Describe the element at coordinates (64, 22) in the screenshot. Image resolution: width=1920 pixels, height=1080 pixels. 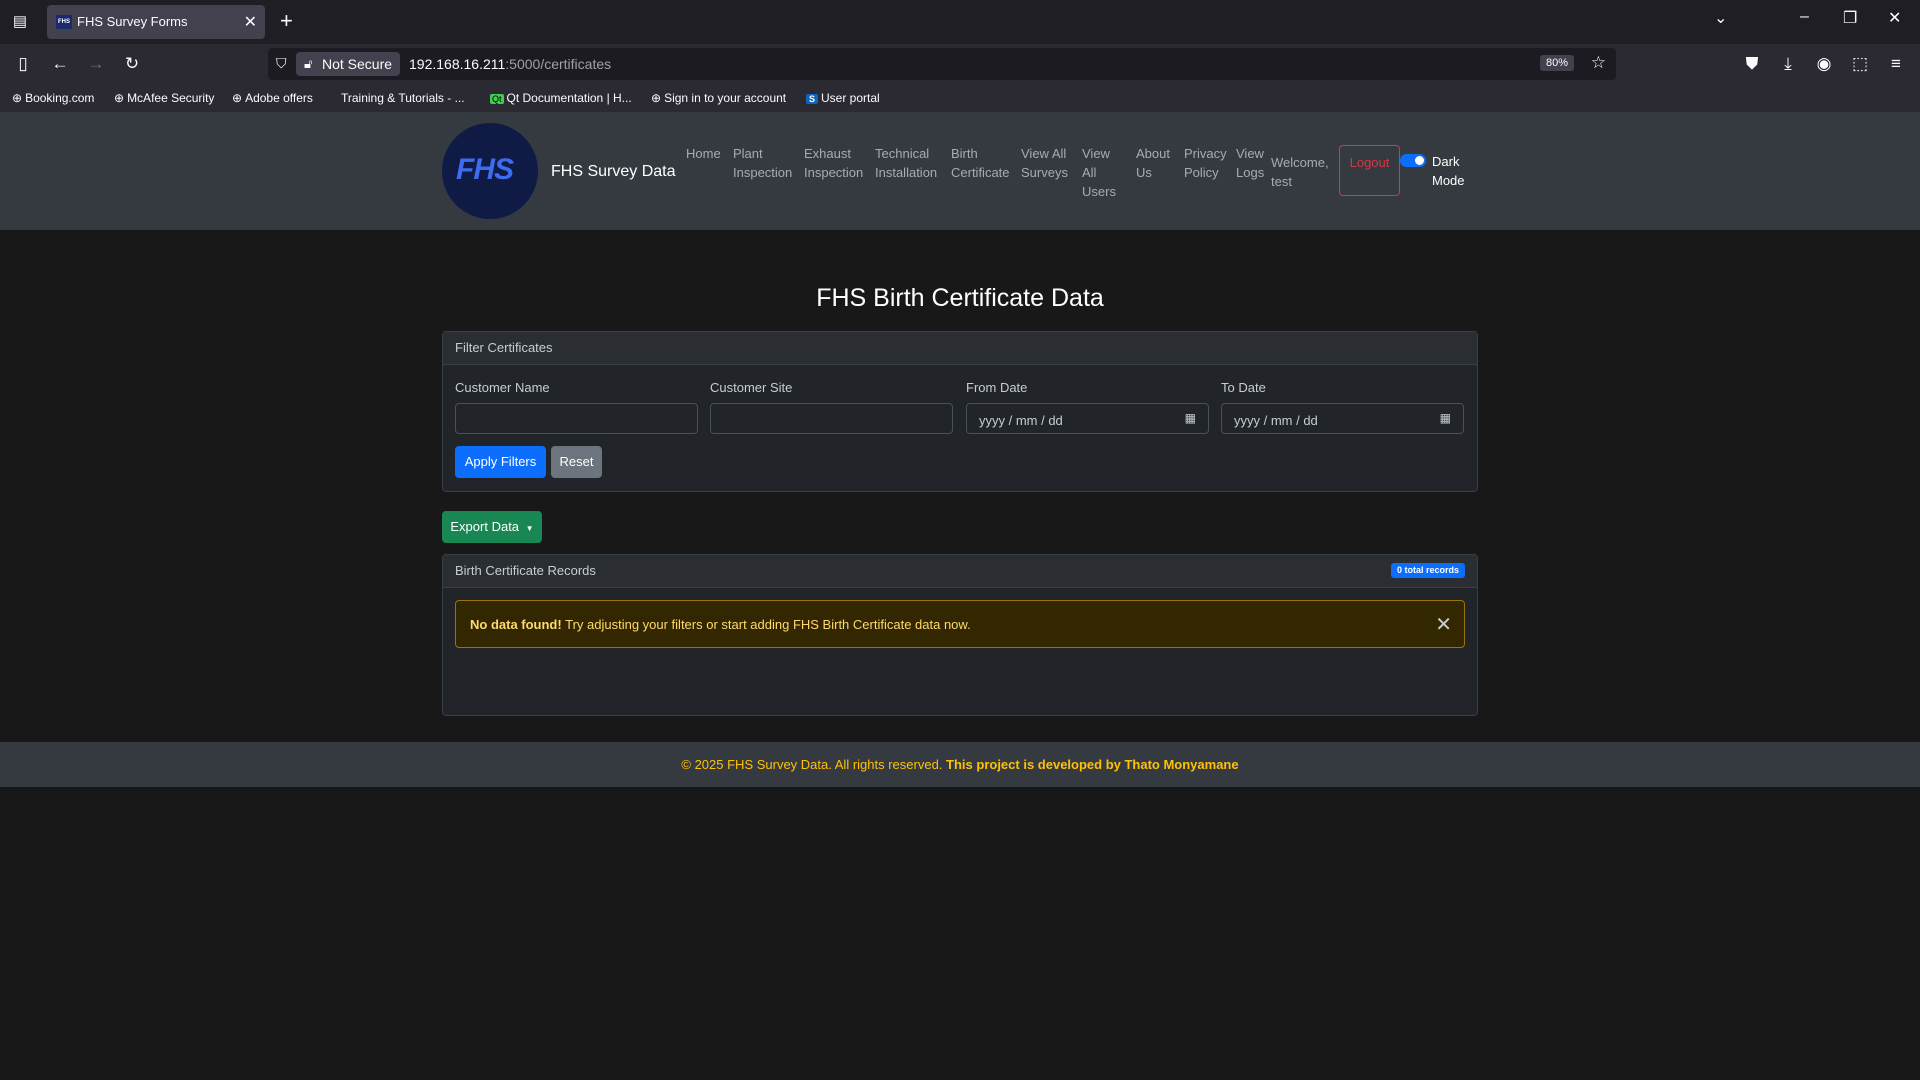
I see `tab-favicon: FHS` at that location.